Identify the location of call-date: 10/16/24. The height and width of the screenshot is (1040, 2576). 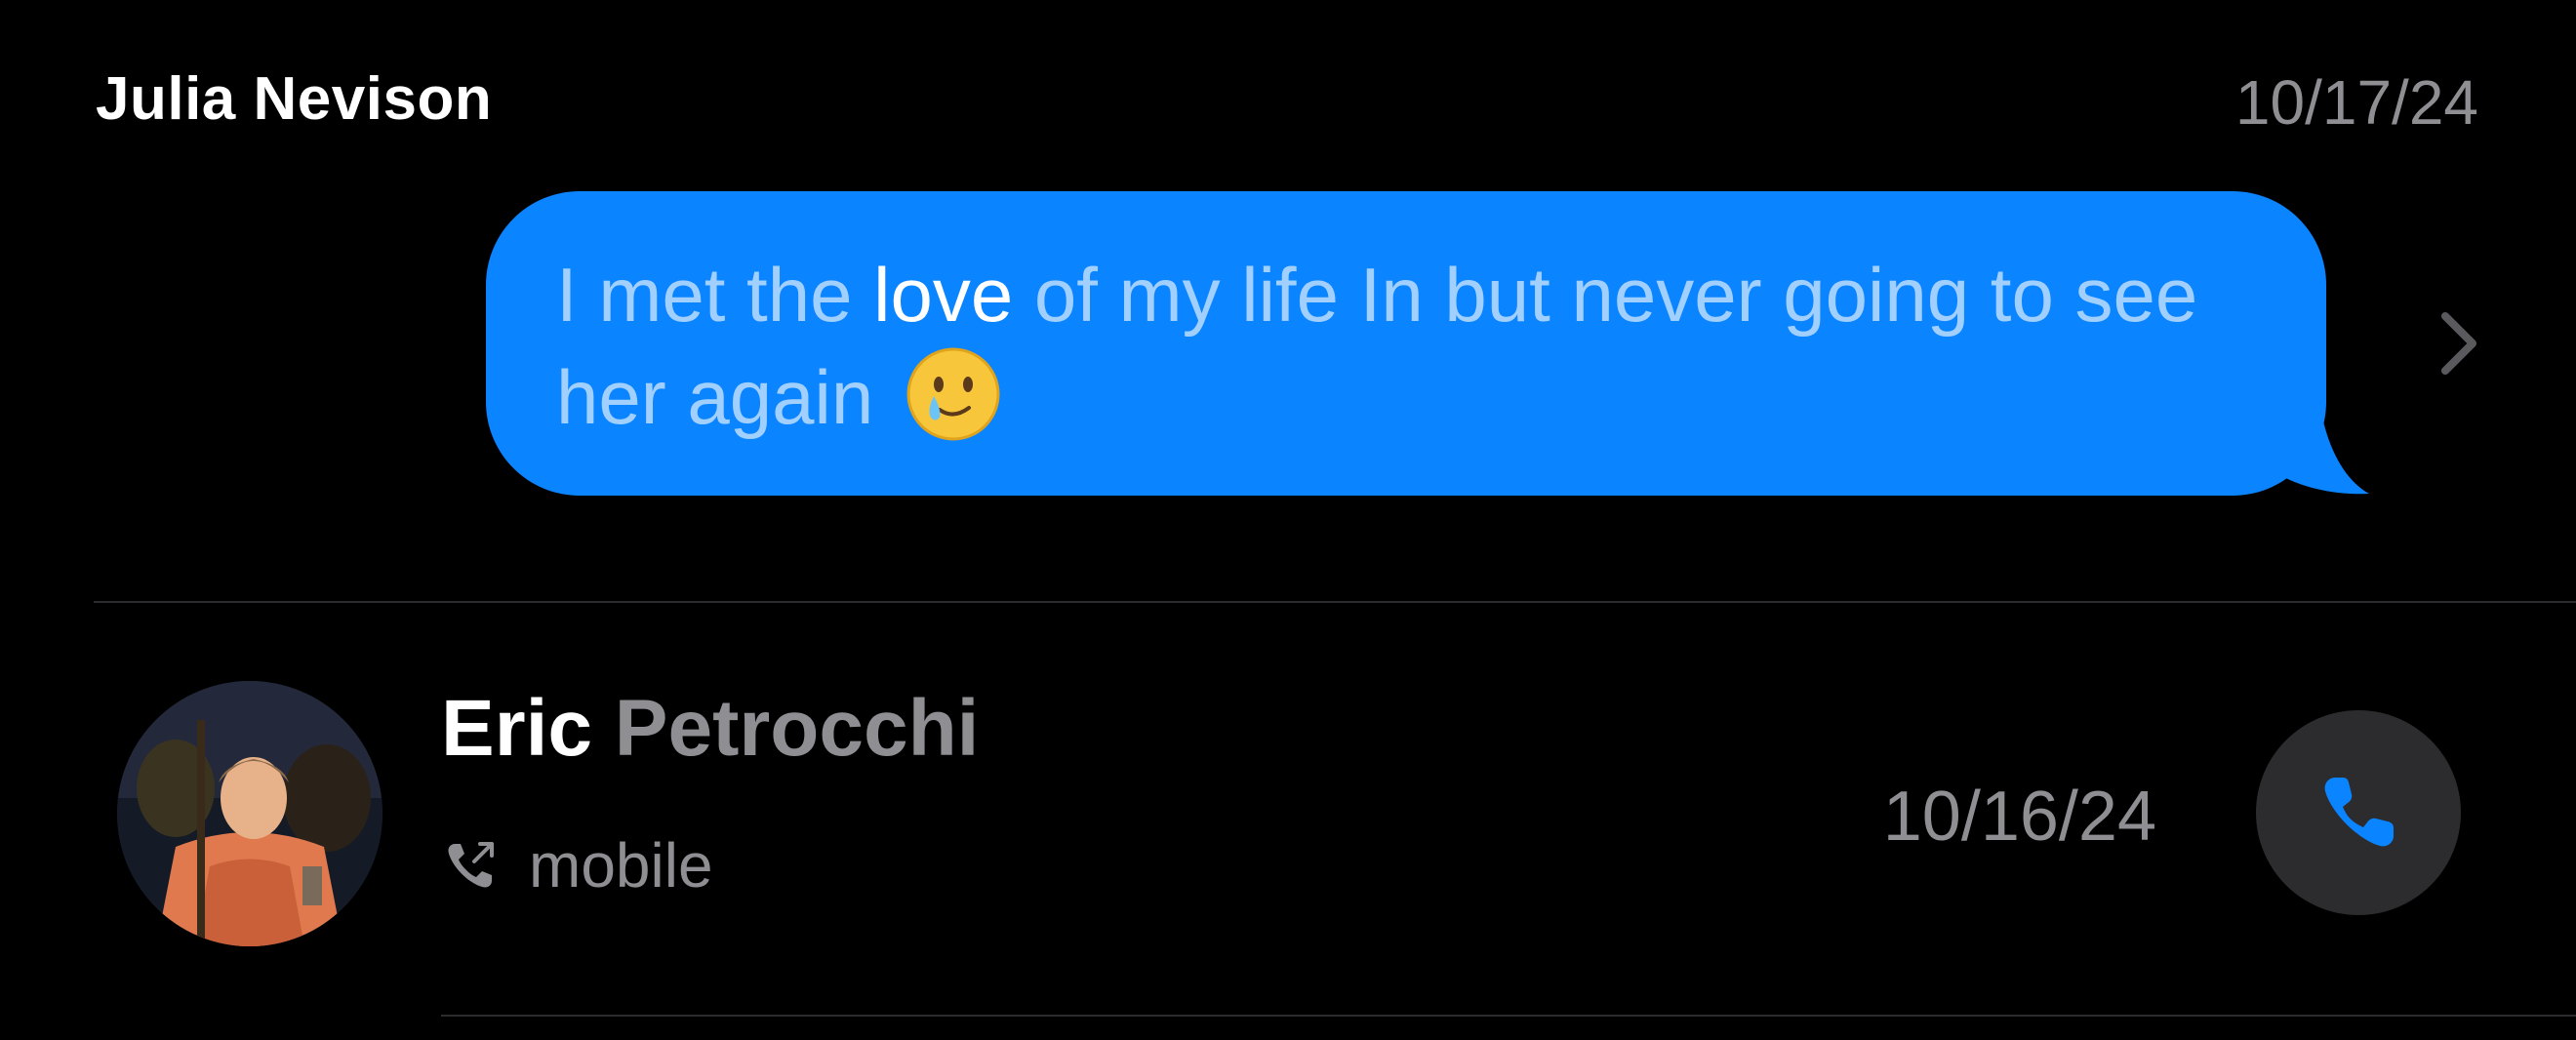
(2019, 817).